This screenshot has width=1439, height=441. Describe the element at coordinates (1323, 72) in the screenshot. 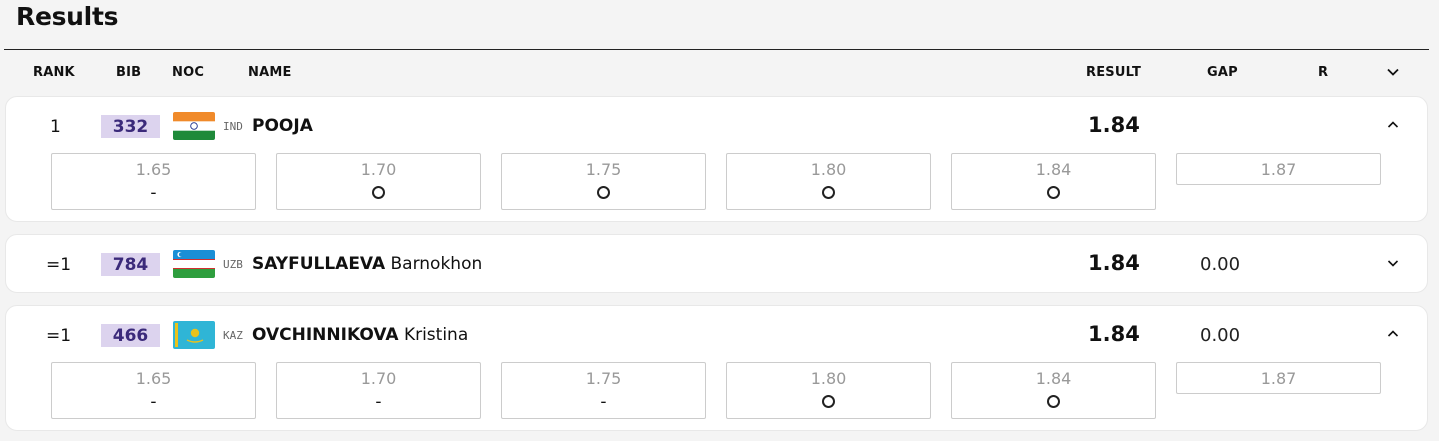

I see `header-r: R` at that location.